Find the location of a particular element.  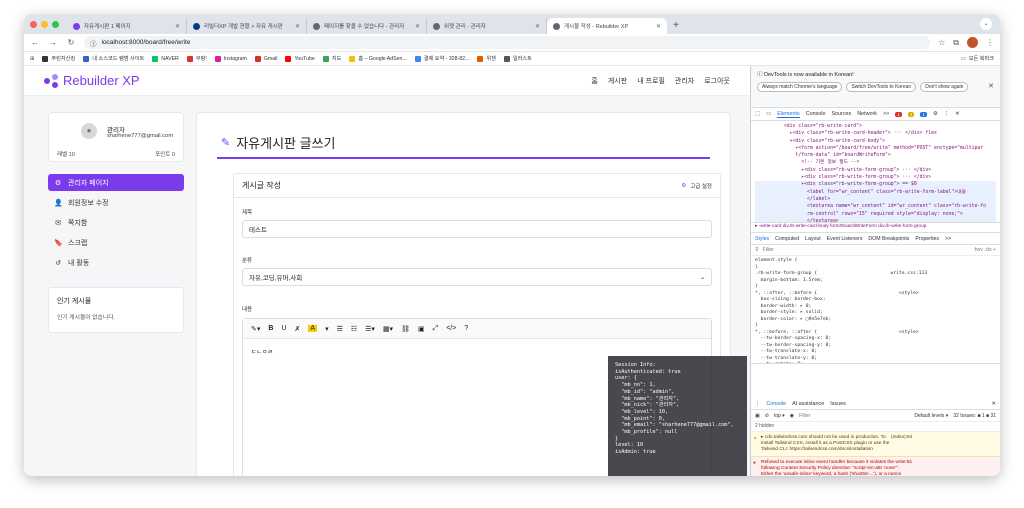

editor-tool-button: ✗ is located at coordinates (298, 329).